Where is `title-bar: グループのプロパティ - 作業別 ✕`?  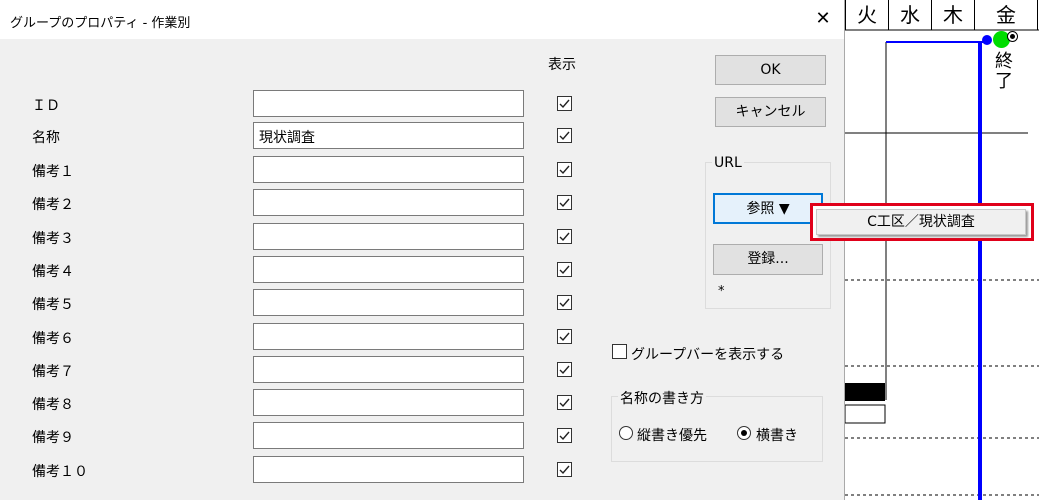
title-bar: グループのプロパティ - 作業別 ✕ is located at coordinates (422, 19).